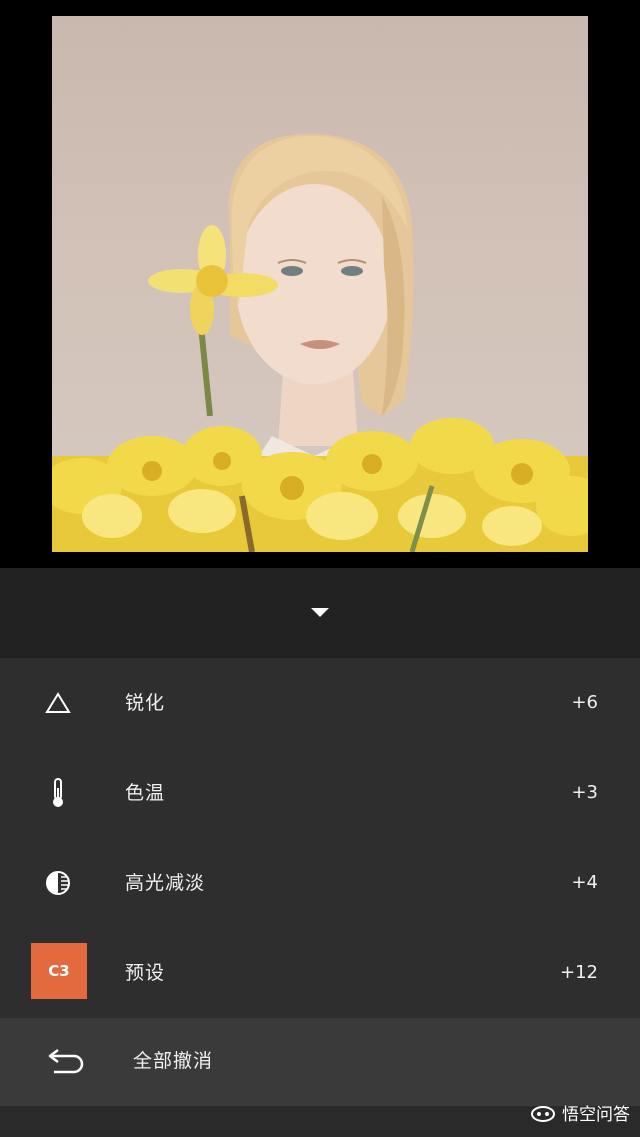  Describe the element at coordinates (145, 703) in the screenshot. I see `adjustment-label: 锐化` at that location.